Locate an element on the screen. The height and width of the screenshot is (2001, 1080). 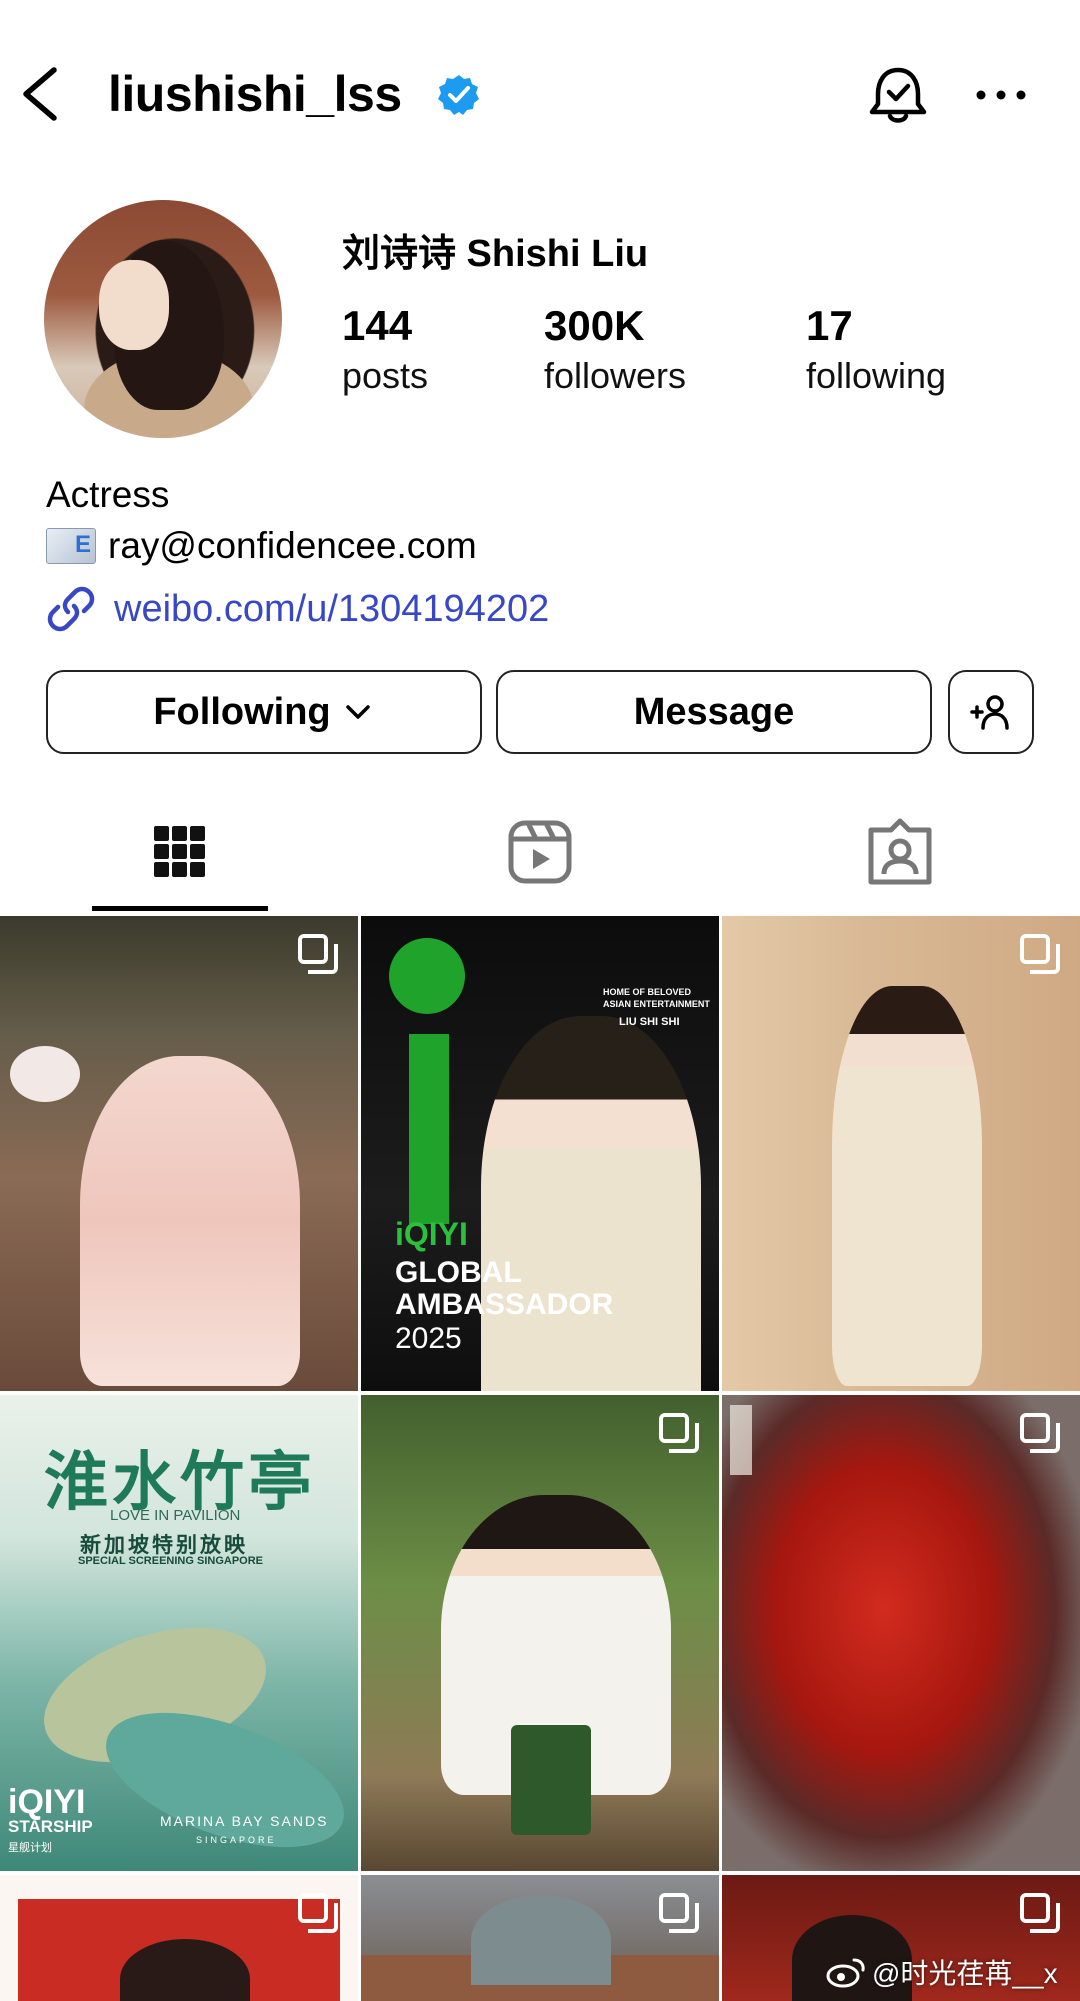
profile-email: ray@confidencee.com is located at coordinates (292, 545).